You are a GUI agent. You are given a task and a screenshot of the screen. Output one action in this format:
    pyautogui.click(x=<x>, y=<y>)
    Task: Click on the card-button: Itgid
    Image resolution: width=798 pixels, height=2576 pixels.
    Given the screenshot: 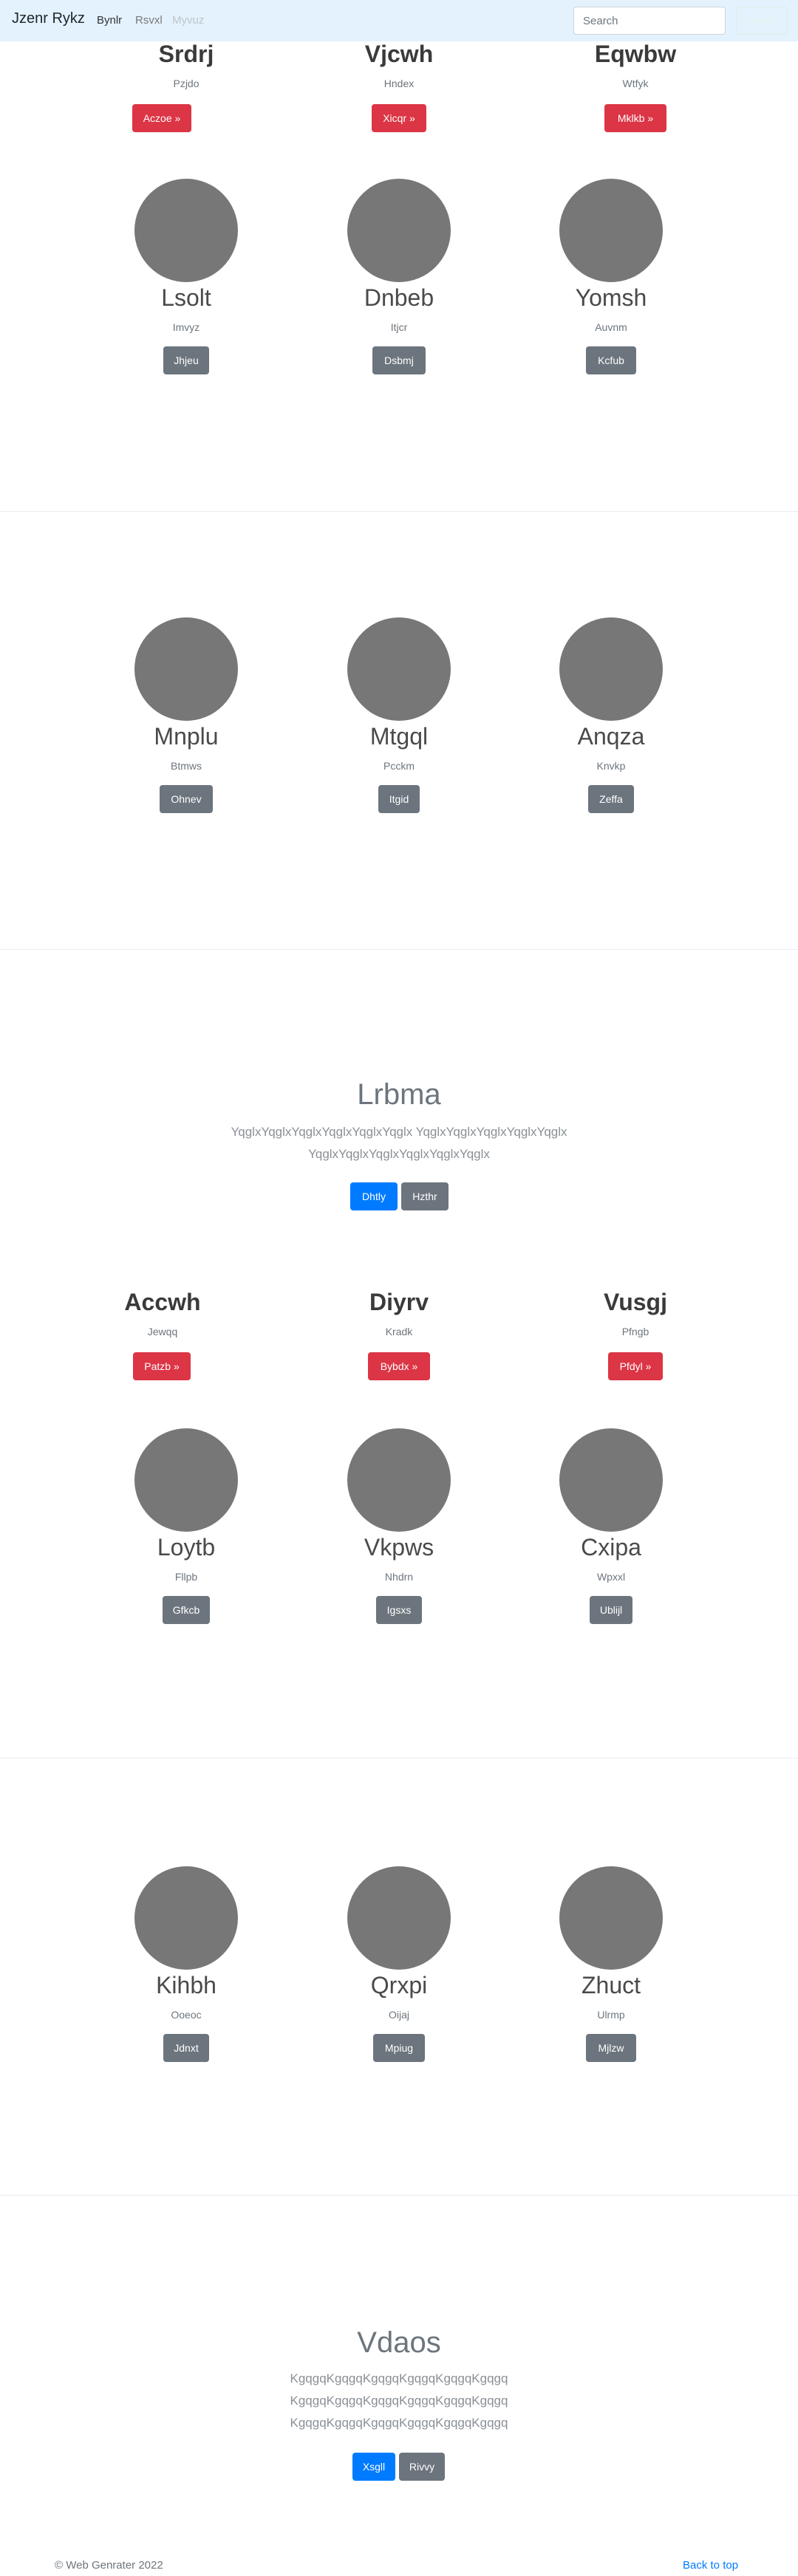 What is the action you would take?
    pyautogui.click(x=399, y=799)
    